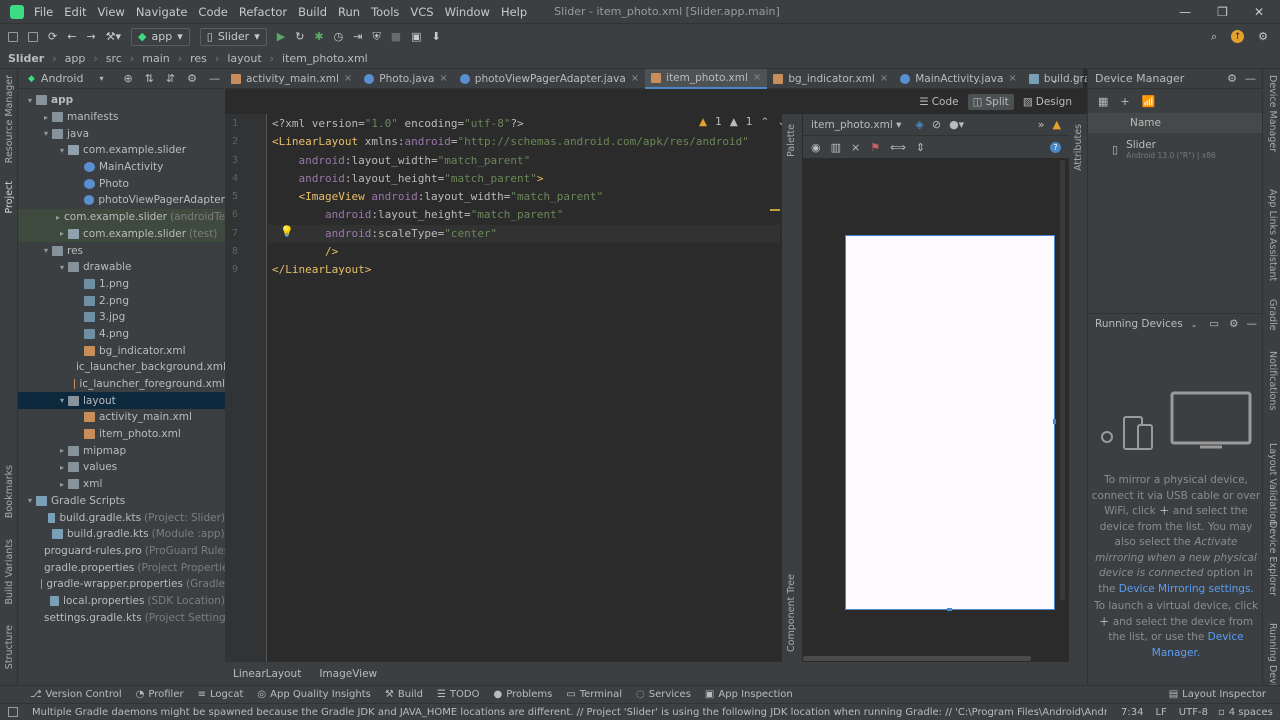 Image resolution: width=1280 pixels, height=720 pixels. What do you see at coordinates (155, 58) in the screenshot?
I see `breadcrumb-item: main` at bounding box center [155, 58].